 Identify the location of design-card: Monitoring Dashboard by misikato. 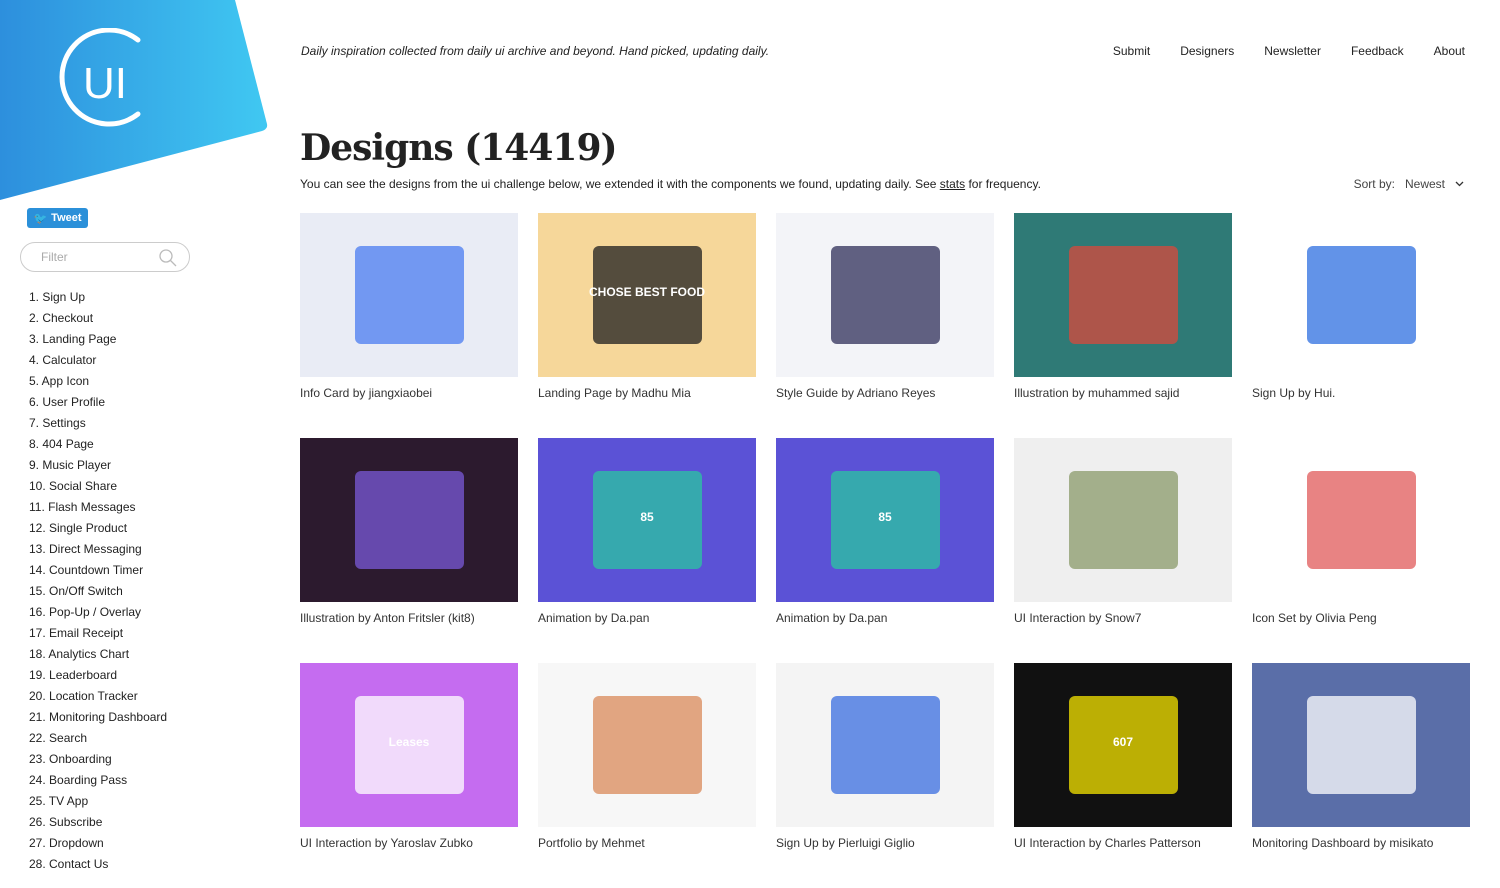
(1361, 775).